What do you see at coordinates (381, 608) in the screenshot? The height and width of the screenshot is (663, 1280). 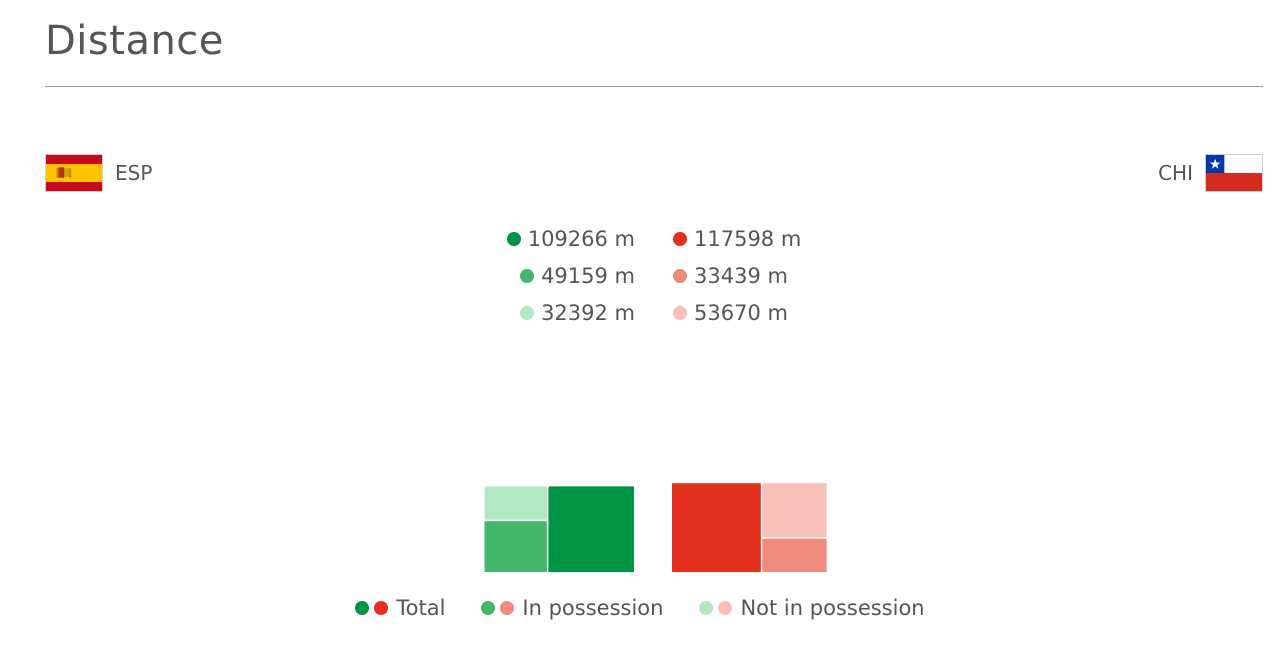 I see `legend-total-away-dot-icon` at bounding box center [381, 608].